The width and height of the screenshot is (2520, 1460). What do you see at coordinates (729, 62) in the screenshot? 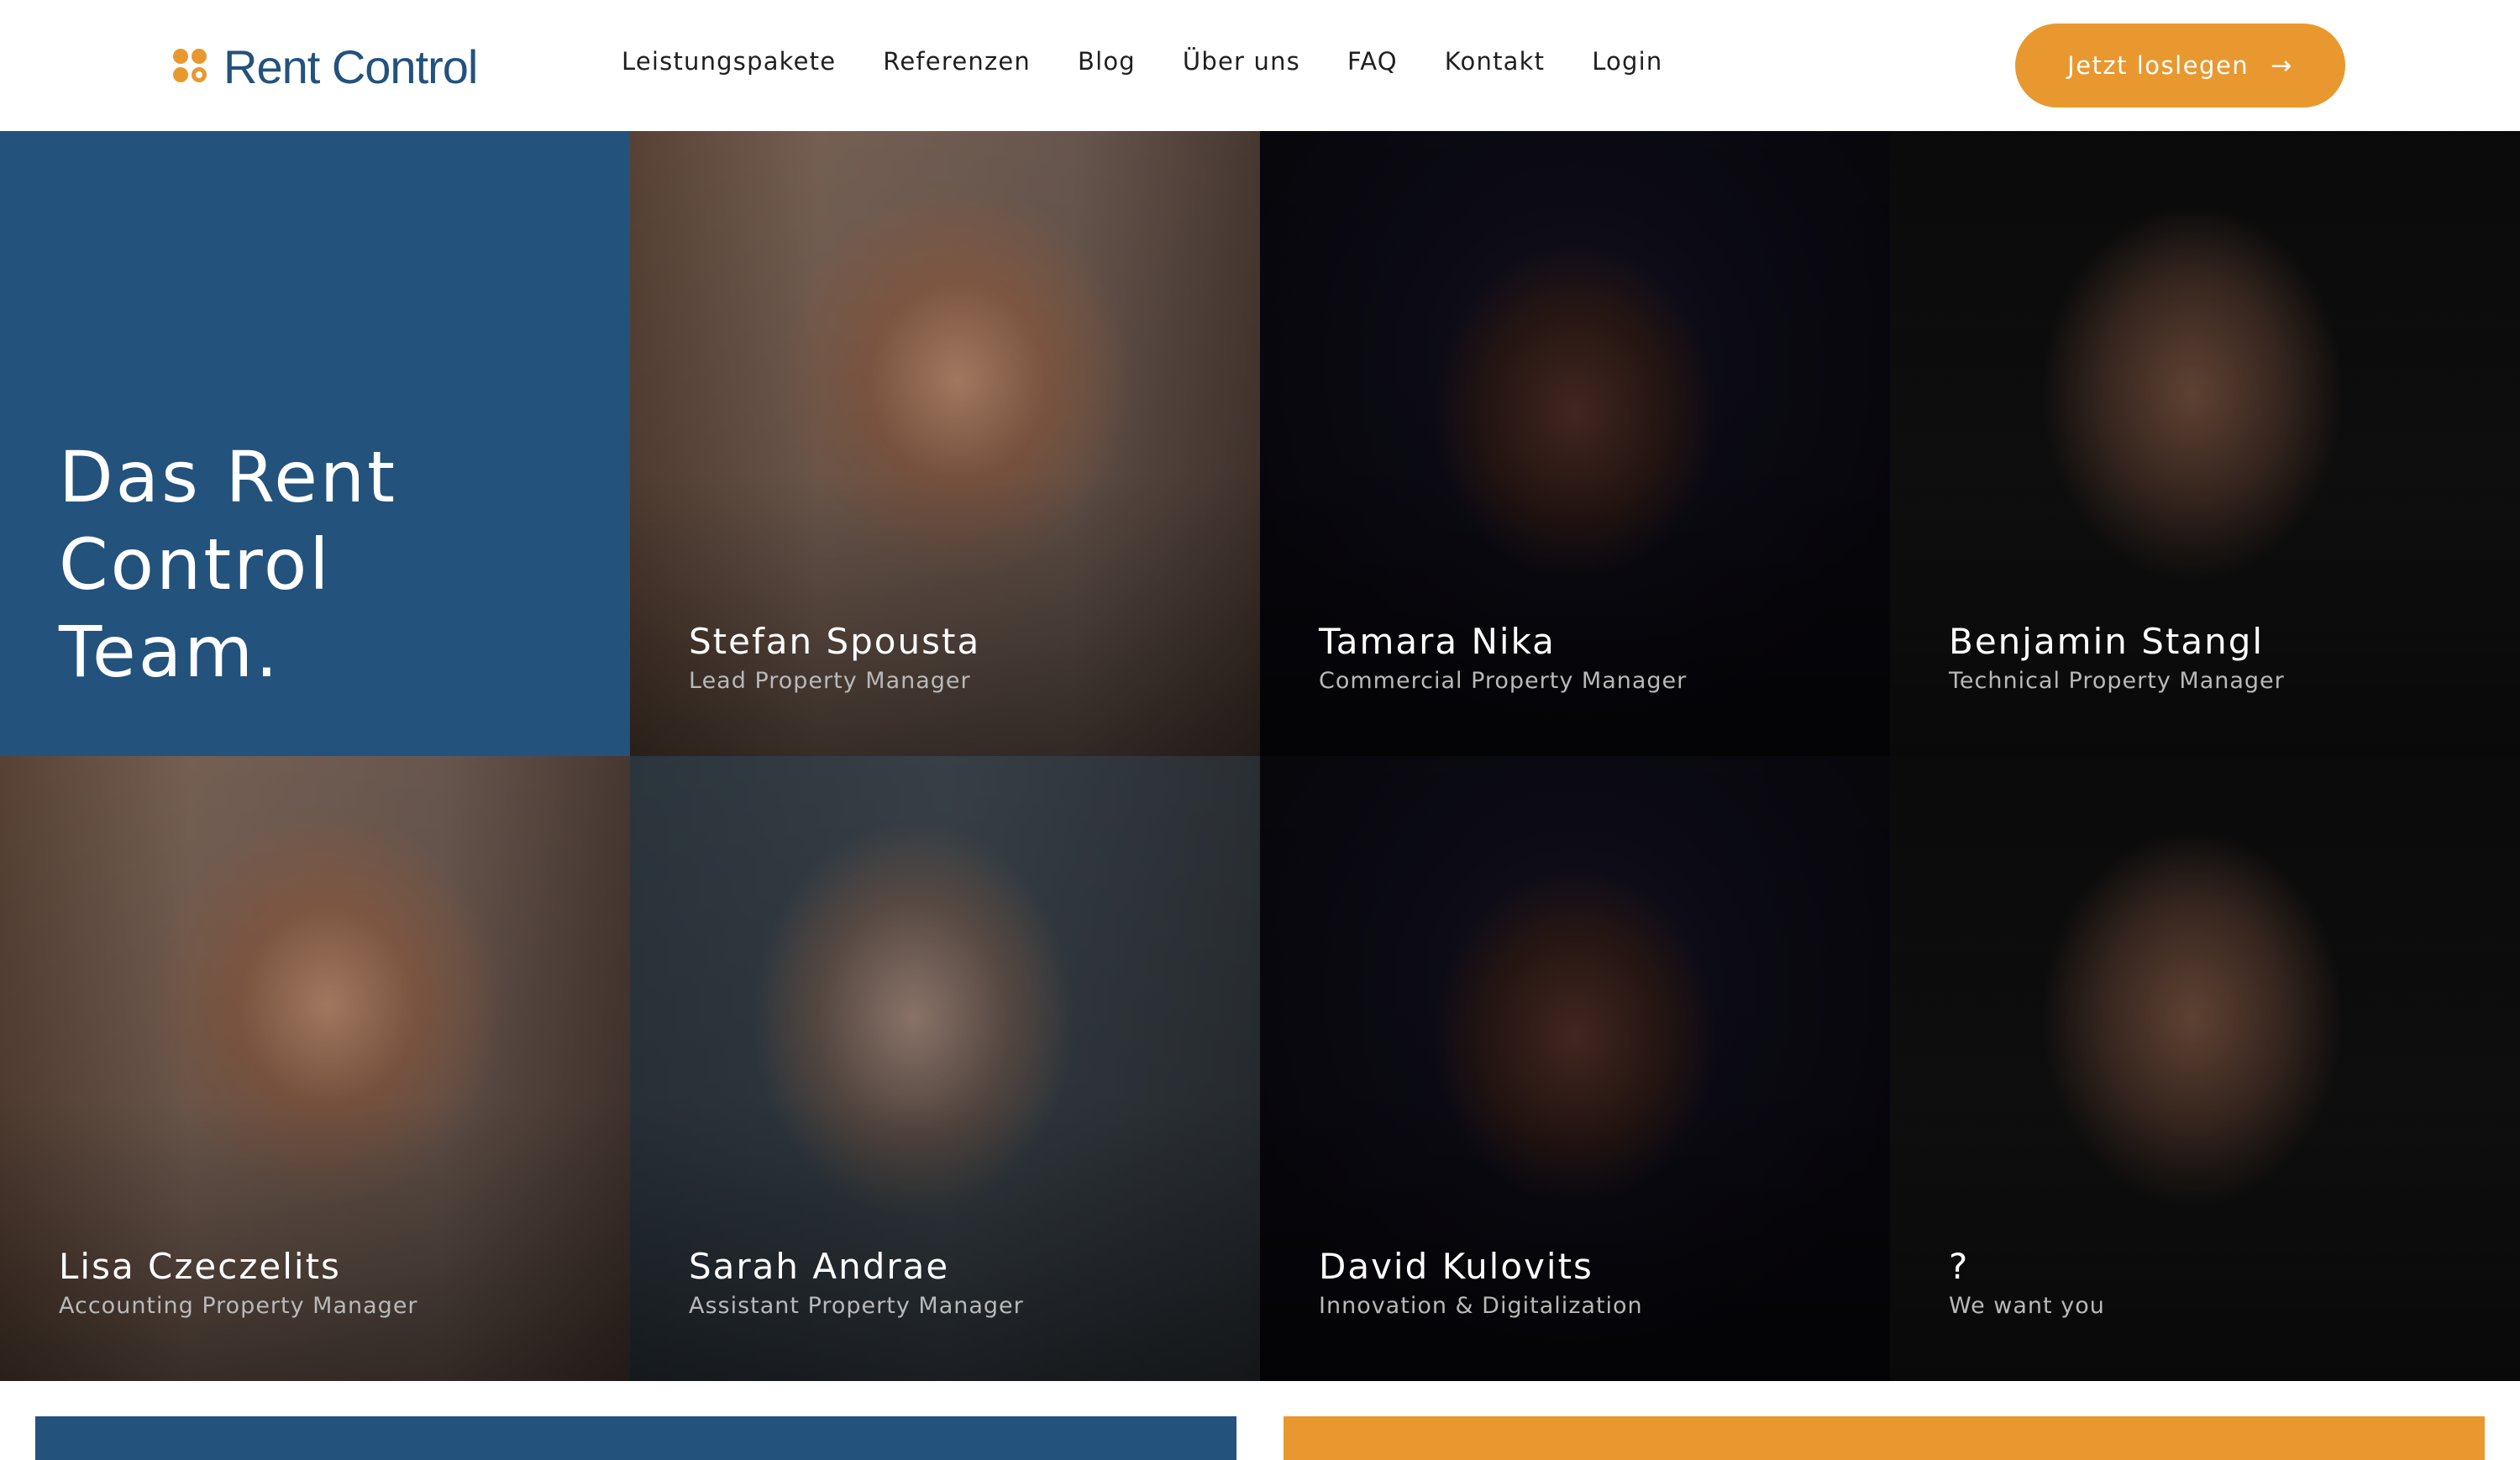
I see `nav-item-leistungspakete: Leistungspakete` at bounding box center [729, 62].